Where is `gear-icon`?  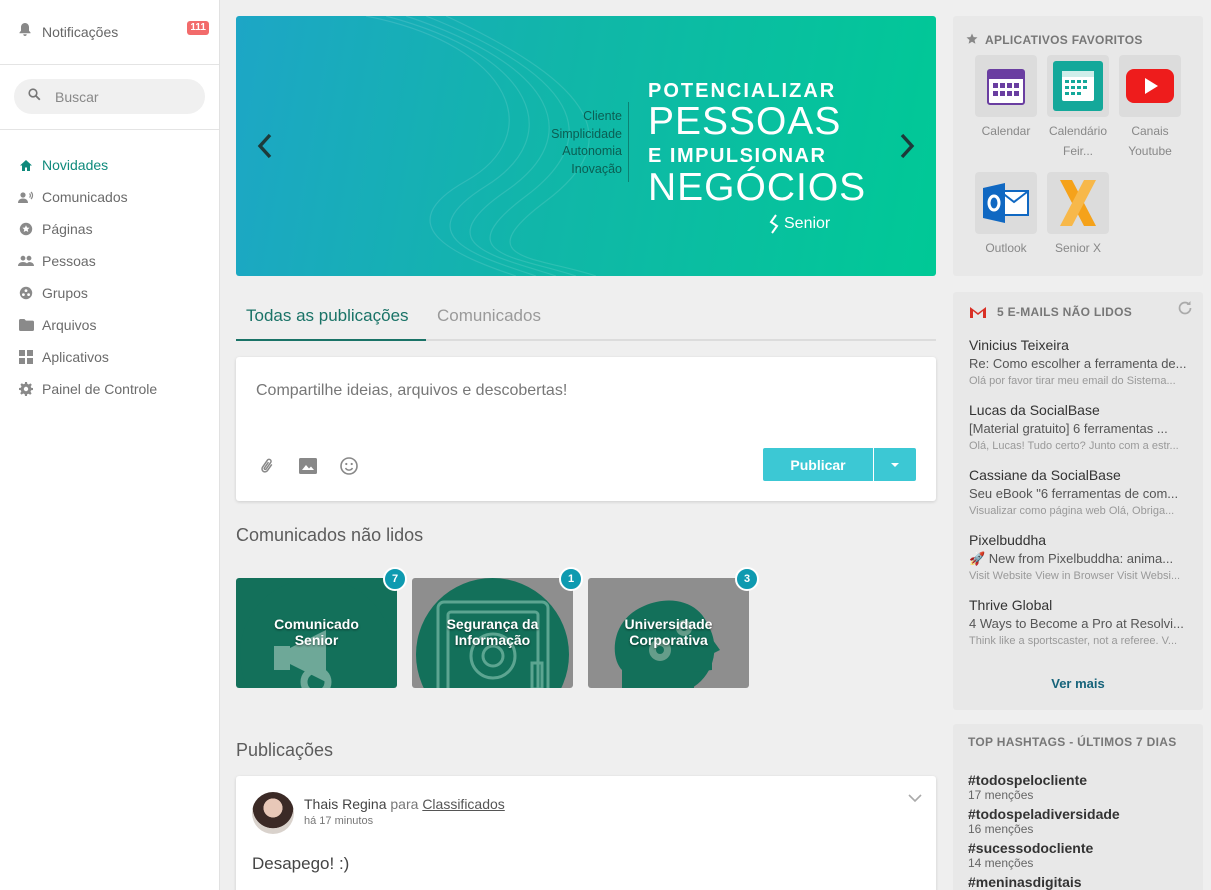 gear-icon is located at coordinates (26, 389).